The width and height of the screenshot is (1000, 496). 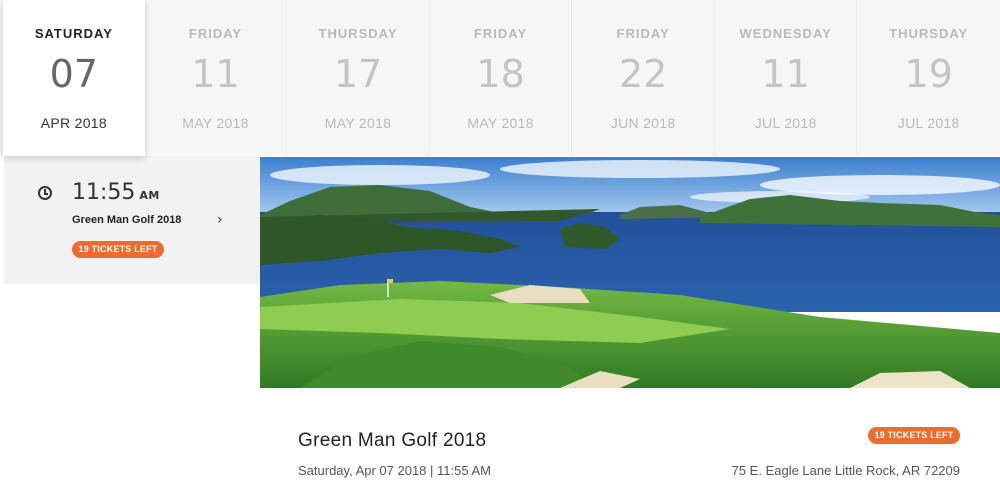 I want to click on date-month: APR 2018, so click(x=73, y=123).